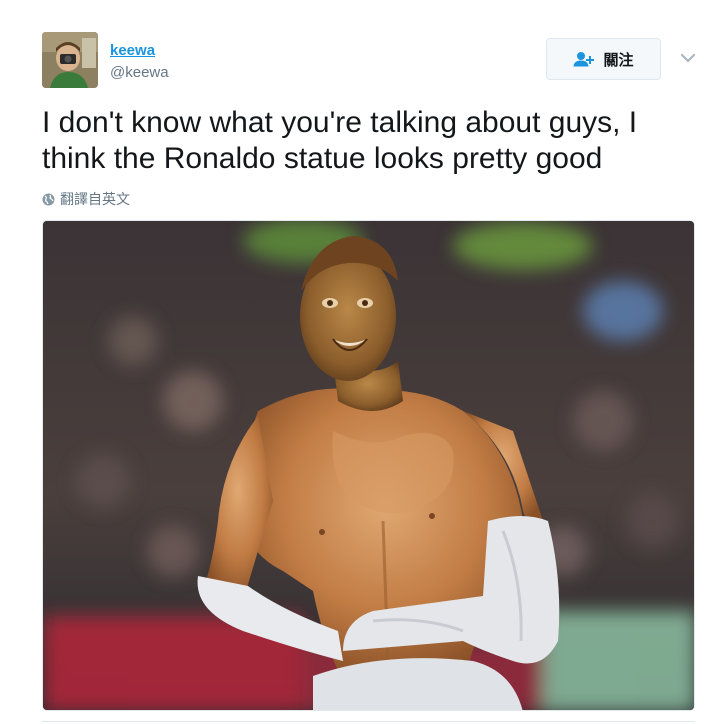  I want to click on chevron-down-icon, so click(688, 58).